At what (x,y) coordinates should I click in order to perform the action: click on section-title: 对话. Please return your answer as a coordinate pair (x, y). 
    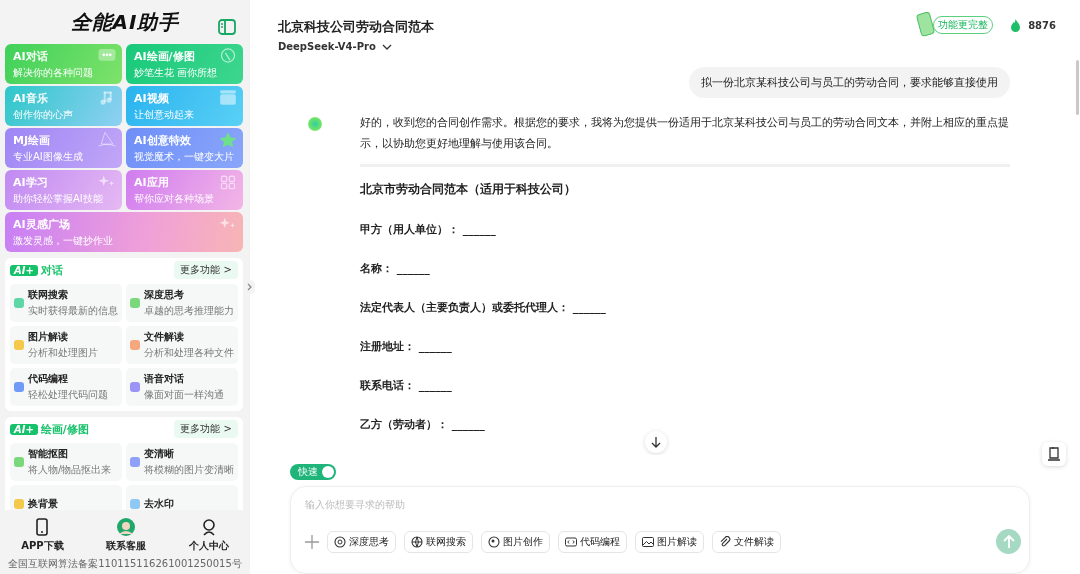
    Looking at the image, I should click on (51, 270).